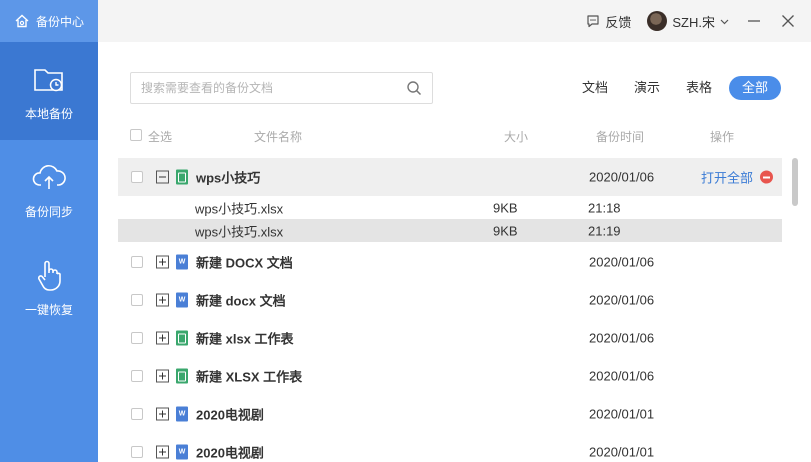  I want to click on select-all-checkbox, so click(136, 135).